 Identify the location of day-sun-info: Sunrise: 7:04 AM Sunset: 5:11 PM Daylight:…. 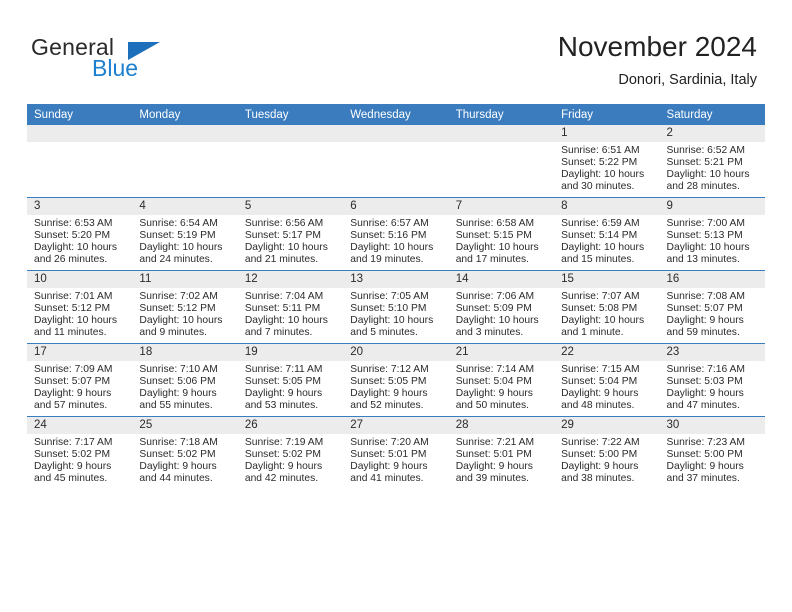
(290, 313).